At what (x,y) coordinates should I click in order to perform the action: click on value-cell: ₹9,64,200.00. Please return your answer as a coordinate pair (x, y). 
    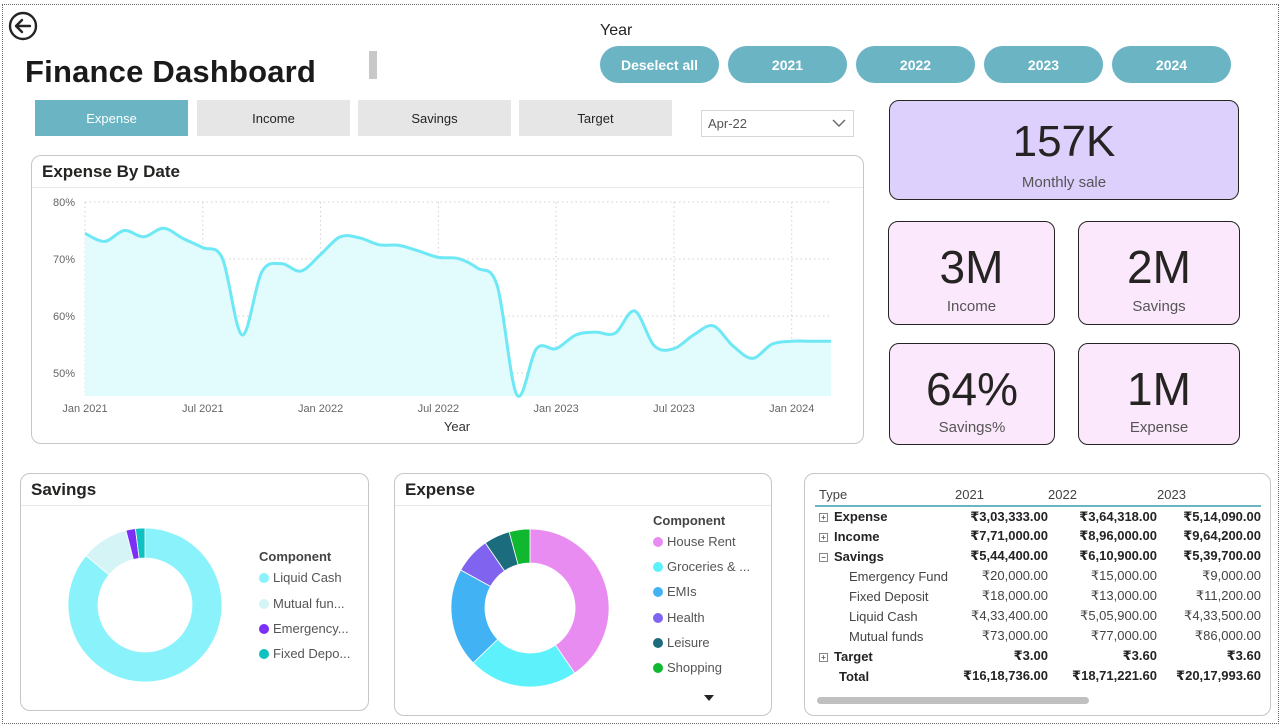
    Looking at the image, I should click on (1222, 535).